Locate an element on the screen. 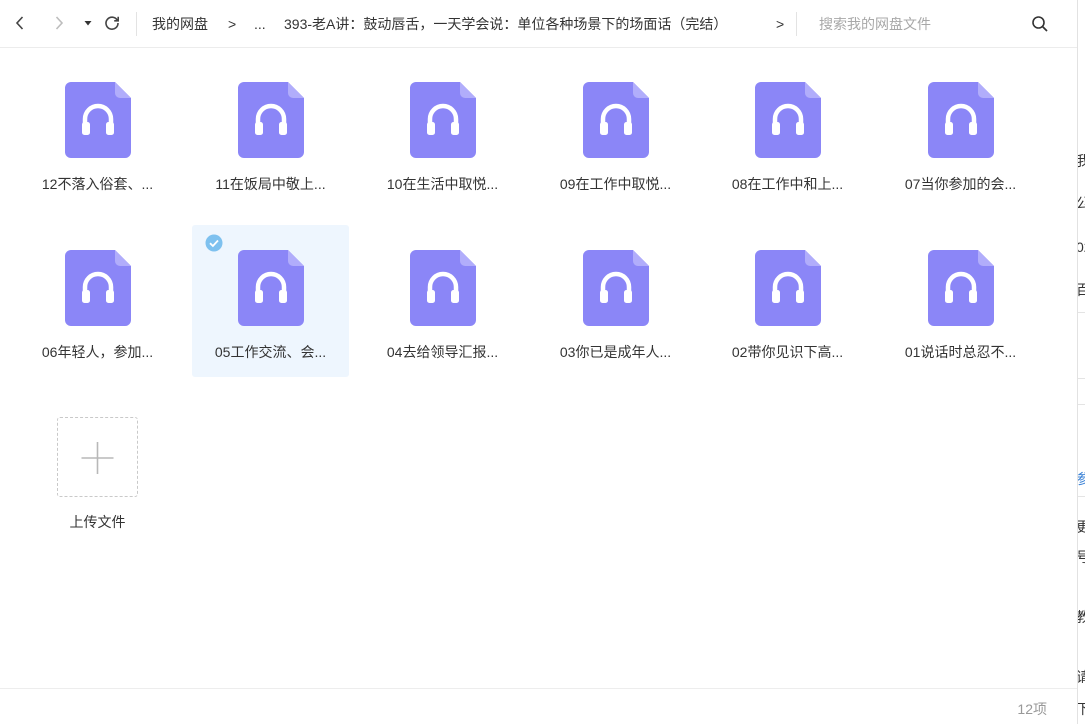 The height and width of the screenshot is (724, 1085). search-divider is located at coordinates (796, 24).